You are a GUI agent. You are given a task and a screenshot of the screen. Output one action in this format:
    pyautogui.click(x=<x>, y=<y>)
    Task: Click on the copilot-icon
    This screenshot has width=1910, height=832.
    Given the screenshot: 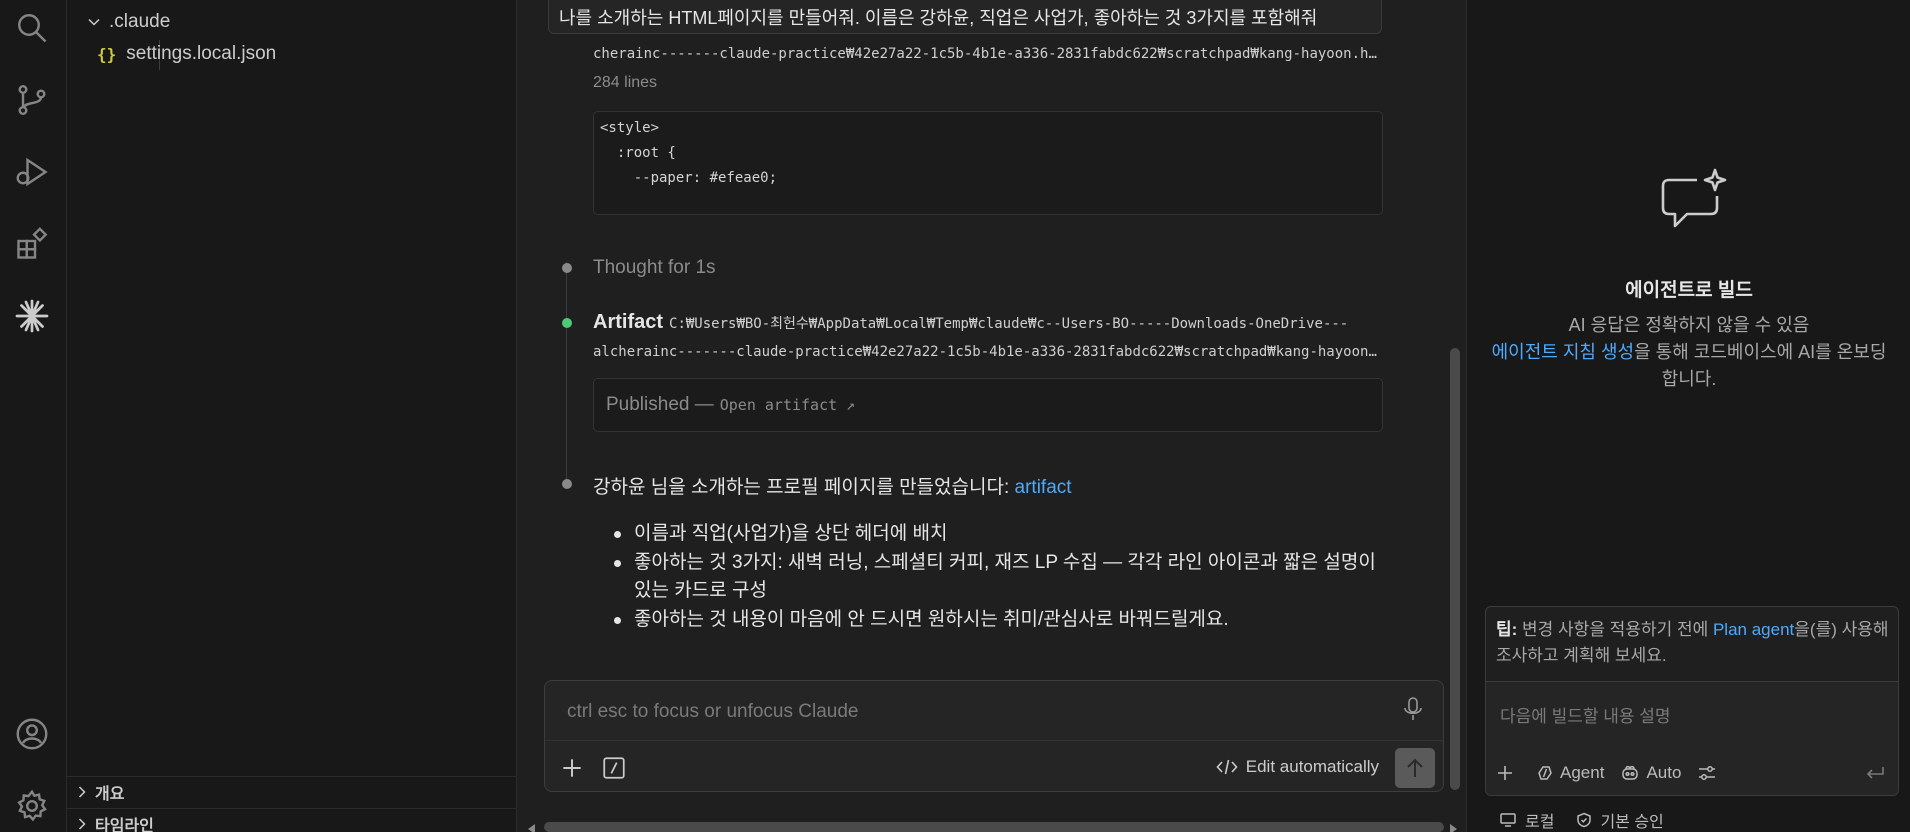 What is the action you would take?
    pyautogui.click(x=1630, y=772)
    